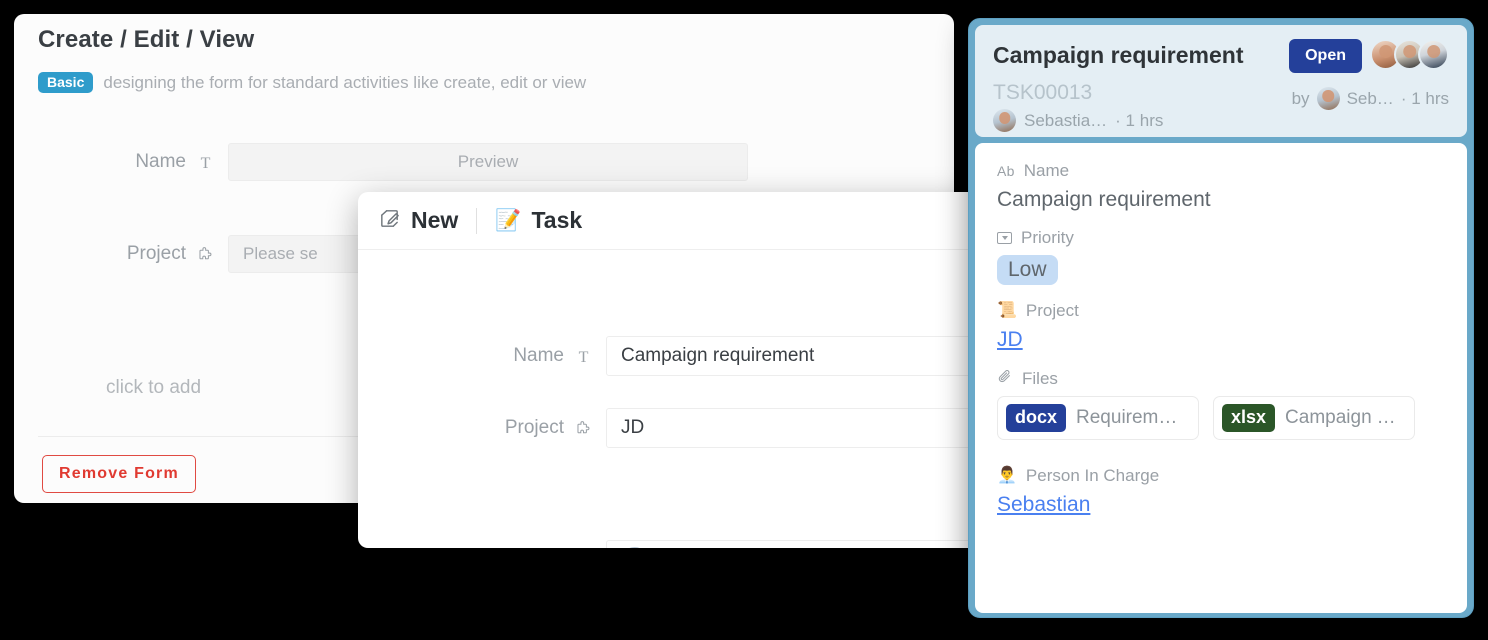 The height and width of the screenshot is (640, 1488). Describe the element at coordinates (792, 544) in the screenshot. I see `task-field-person-in-charge-input: Sebastian` at that location.